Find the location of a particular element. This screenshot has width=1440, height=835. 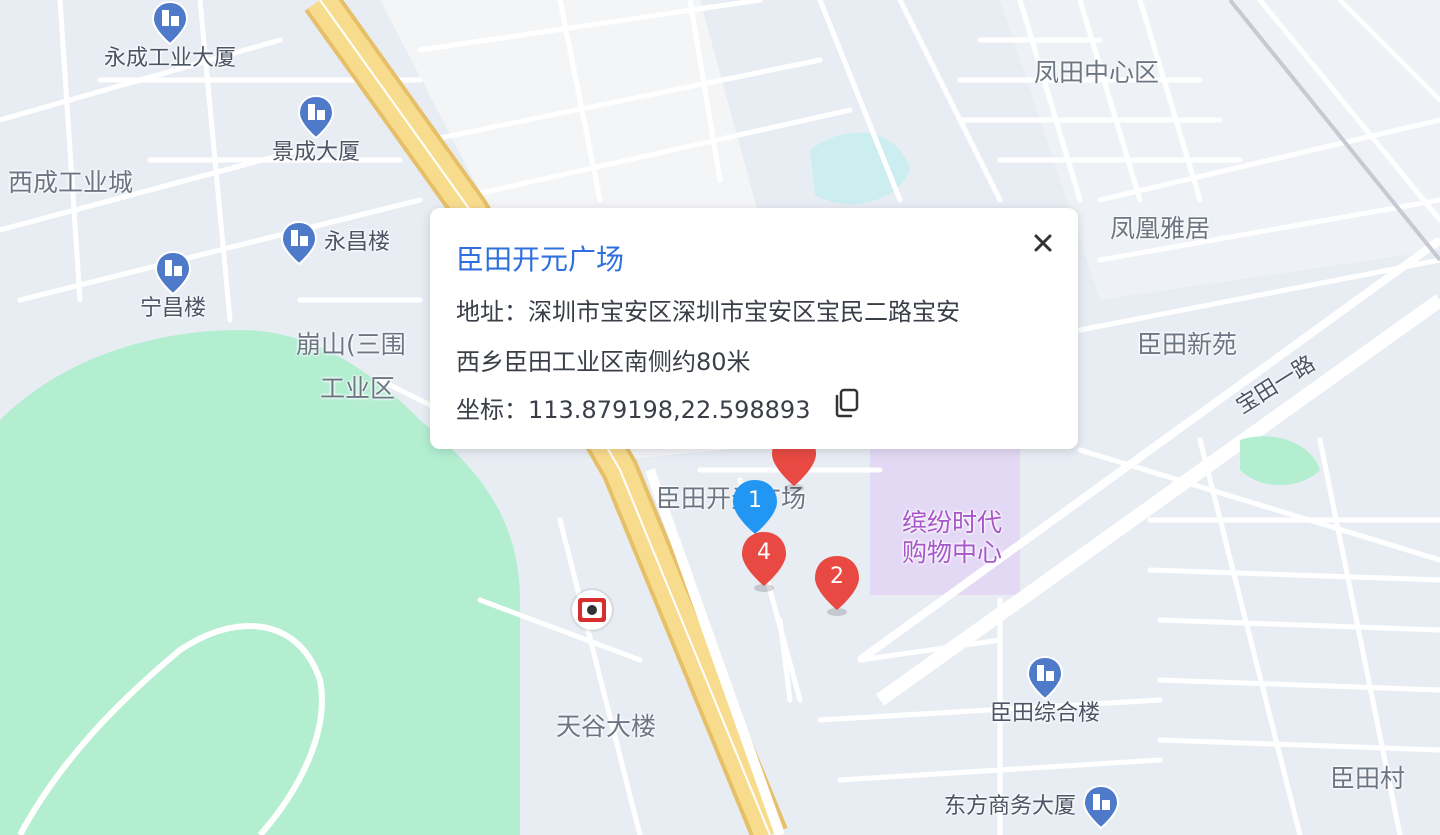

popup-address-line1: 地址：深圳市宝安区深圳市宝安区宝民二路宝安 is located at coordinates (708, 312).